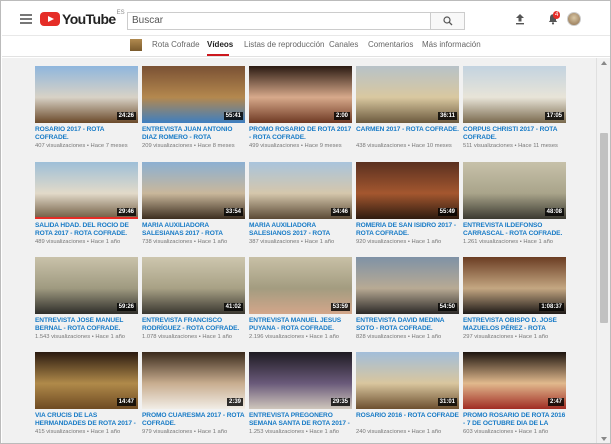 This screenshot has width=611, height=444. What do you see at coordinates (50, 19) in the screenshot?
I see `play-logo-icon` at bounding box center [50, 19].